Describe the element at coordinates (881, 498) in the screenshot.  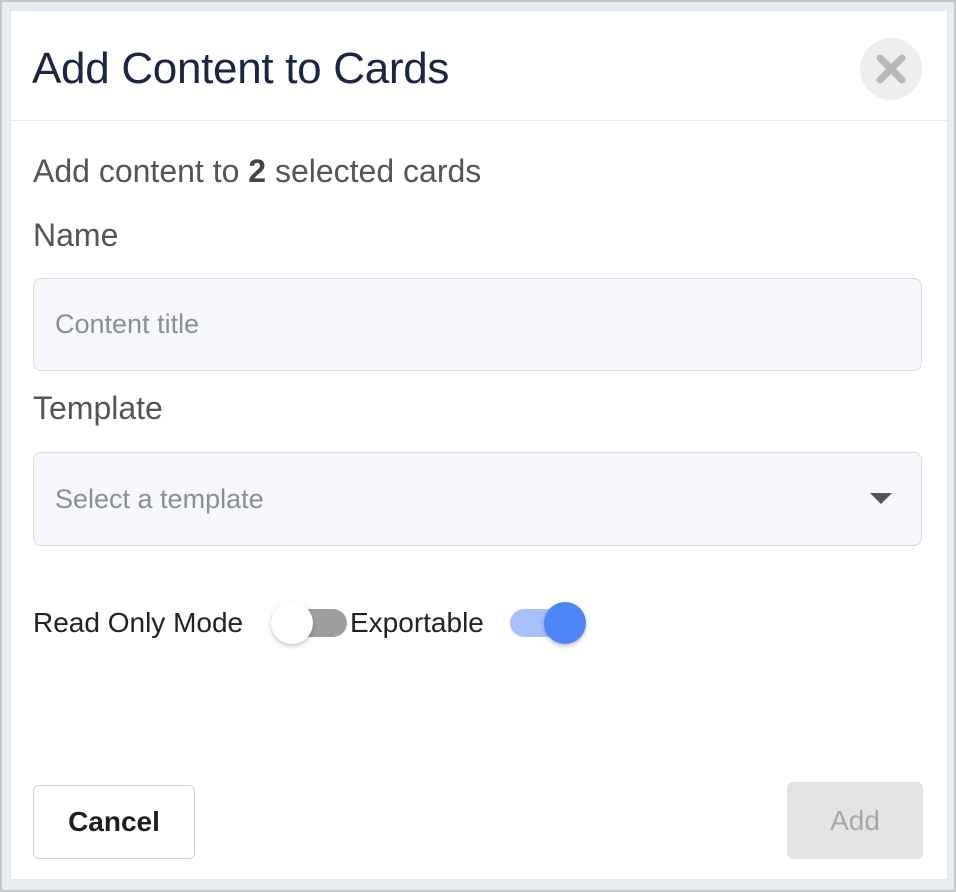
I see `chevron-down-icon` at that location.